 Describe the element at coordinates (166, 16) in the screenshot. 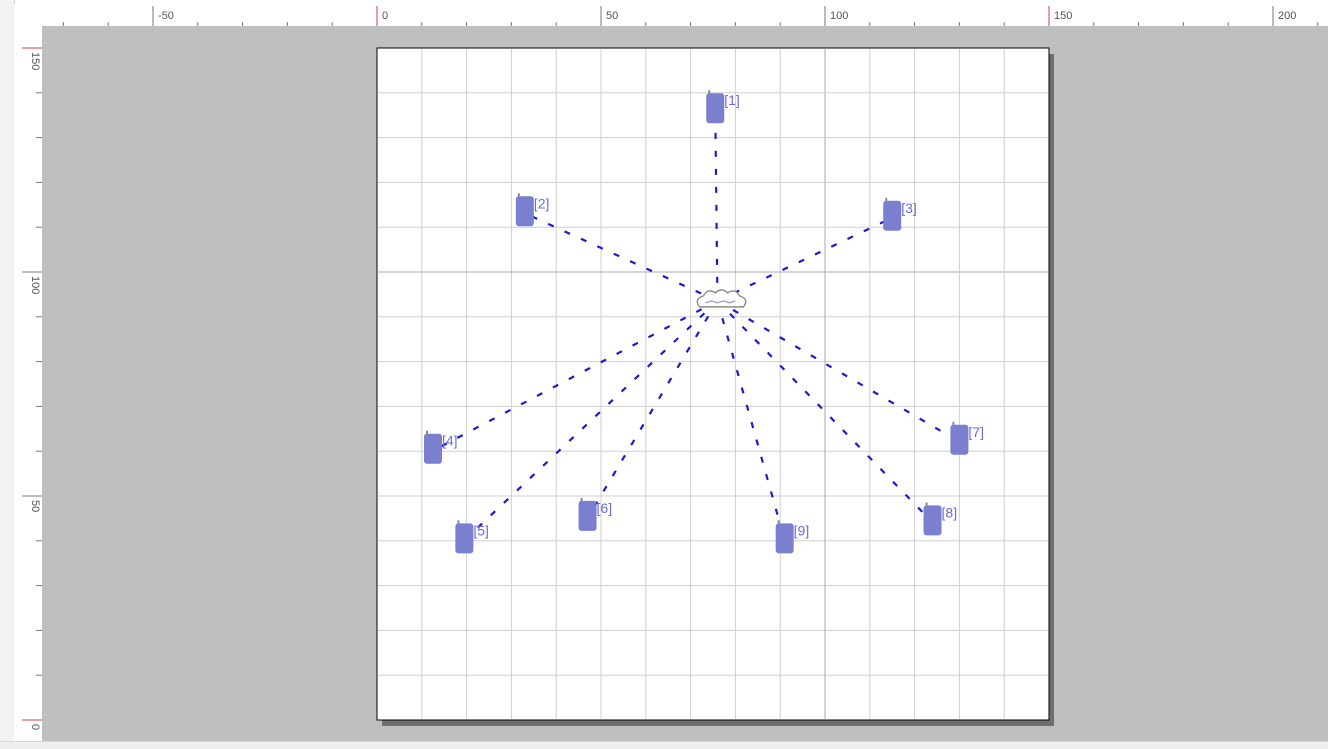

I see `ruler-label: -50` at that location.